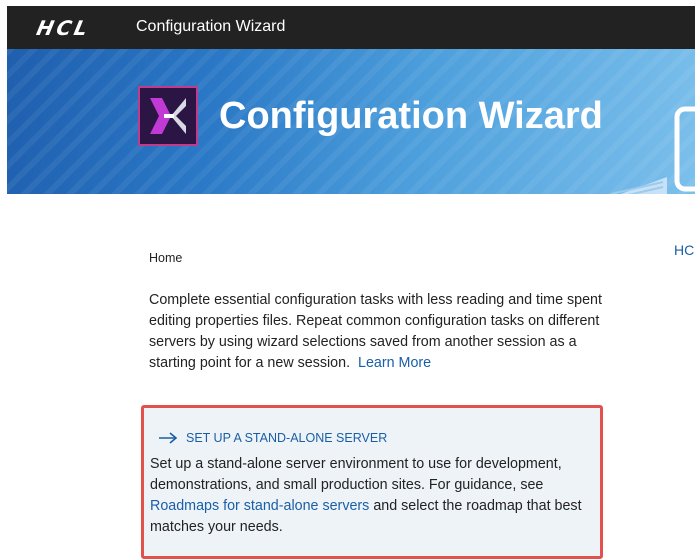  What do you see at coordinates (394, 363) in the screenshot?
I see `learn-more-link: Learn More` at bounding box center [394, 363].